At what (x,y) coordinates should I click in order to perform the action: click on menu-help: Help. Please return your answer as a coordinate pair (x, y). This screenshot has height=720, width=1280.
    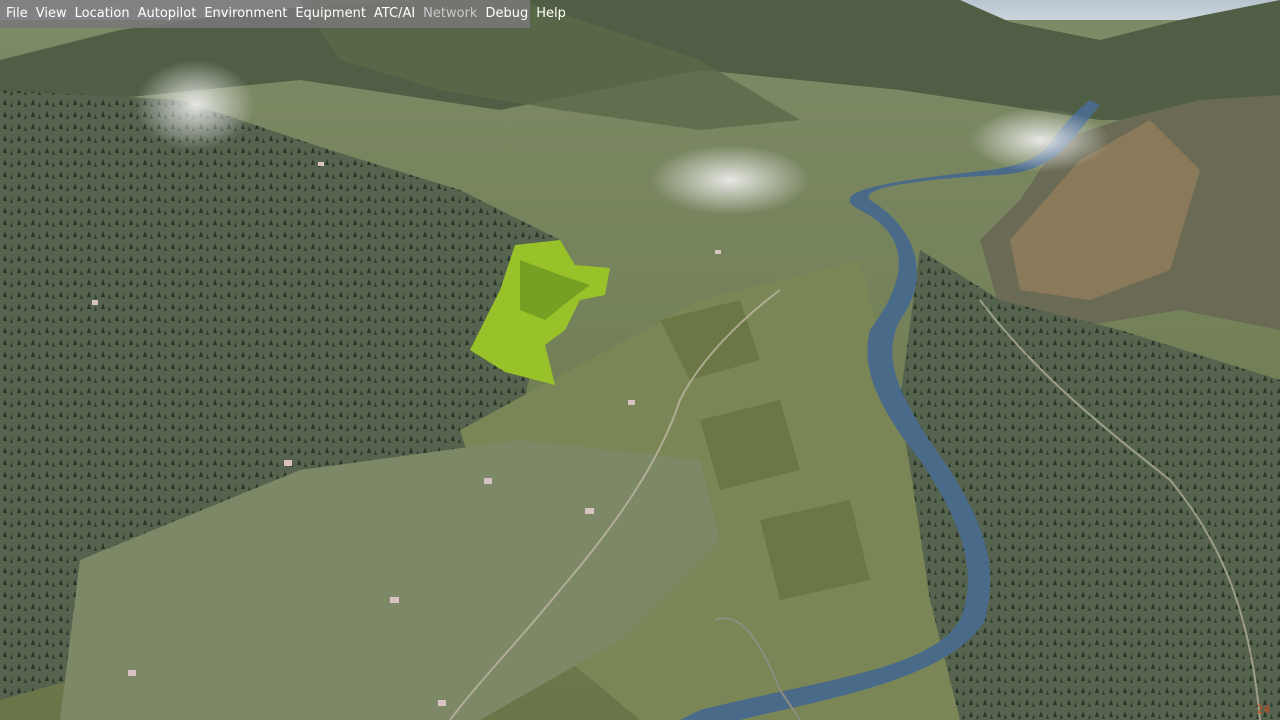
    Looking at the image, I should click on (551, 14).